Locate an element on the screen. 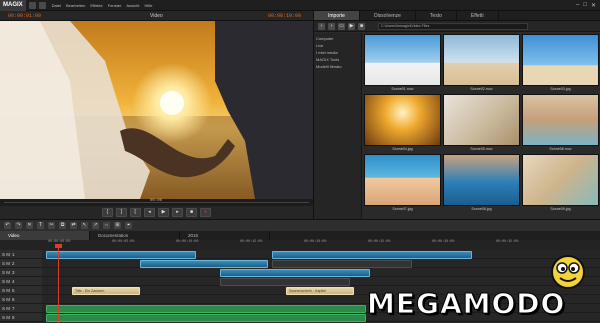 This screenshot has height=323, width=600. tab-effects: Effetti is located at coordinates (478, 15).